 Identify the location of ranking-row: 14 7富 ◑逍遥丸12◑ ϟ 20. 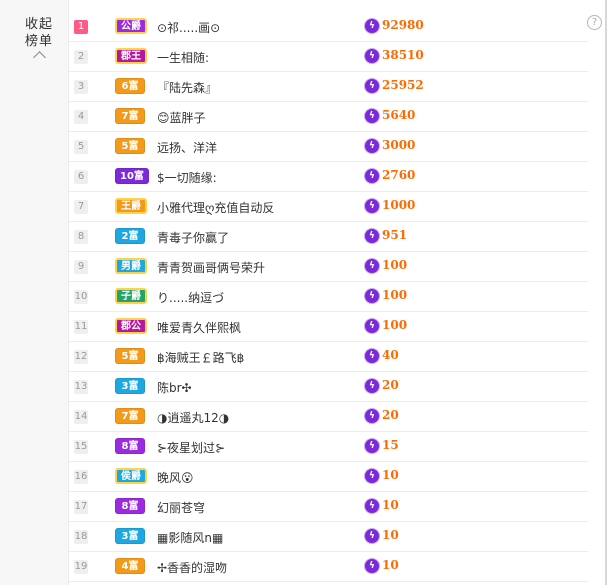
(328, 417).